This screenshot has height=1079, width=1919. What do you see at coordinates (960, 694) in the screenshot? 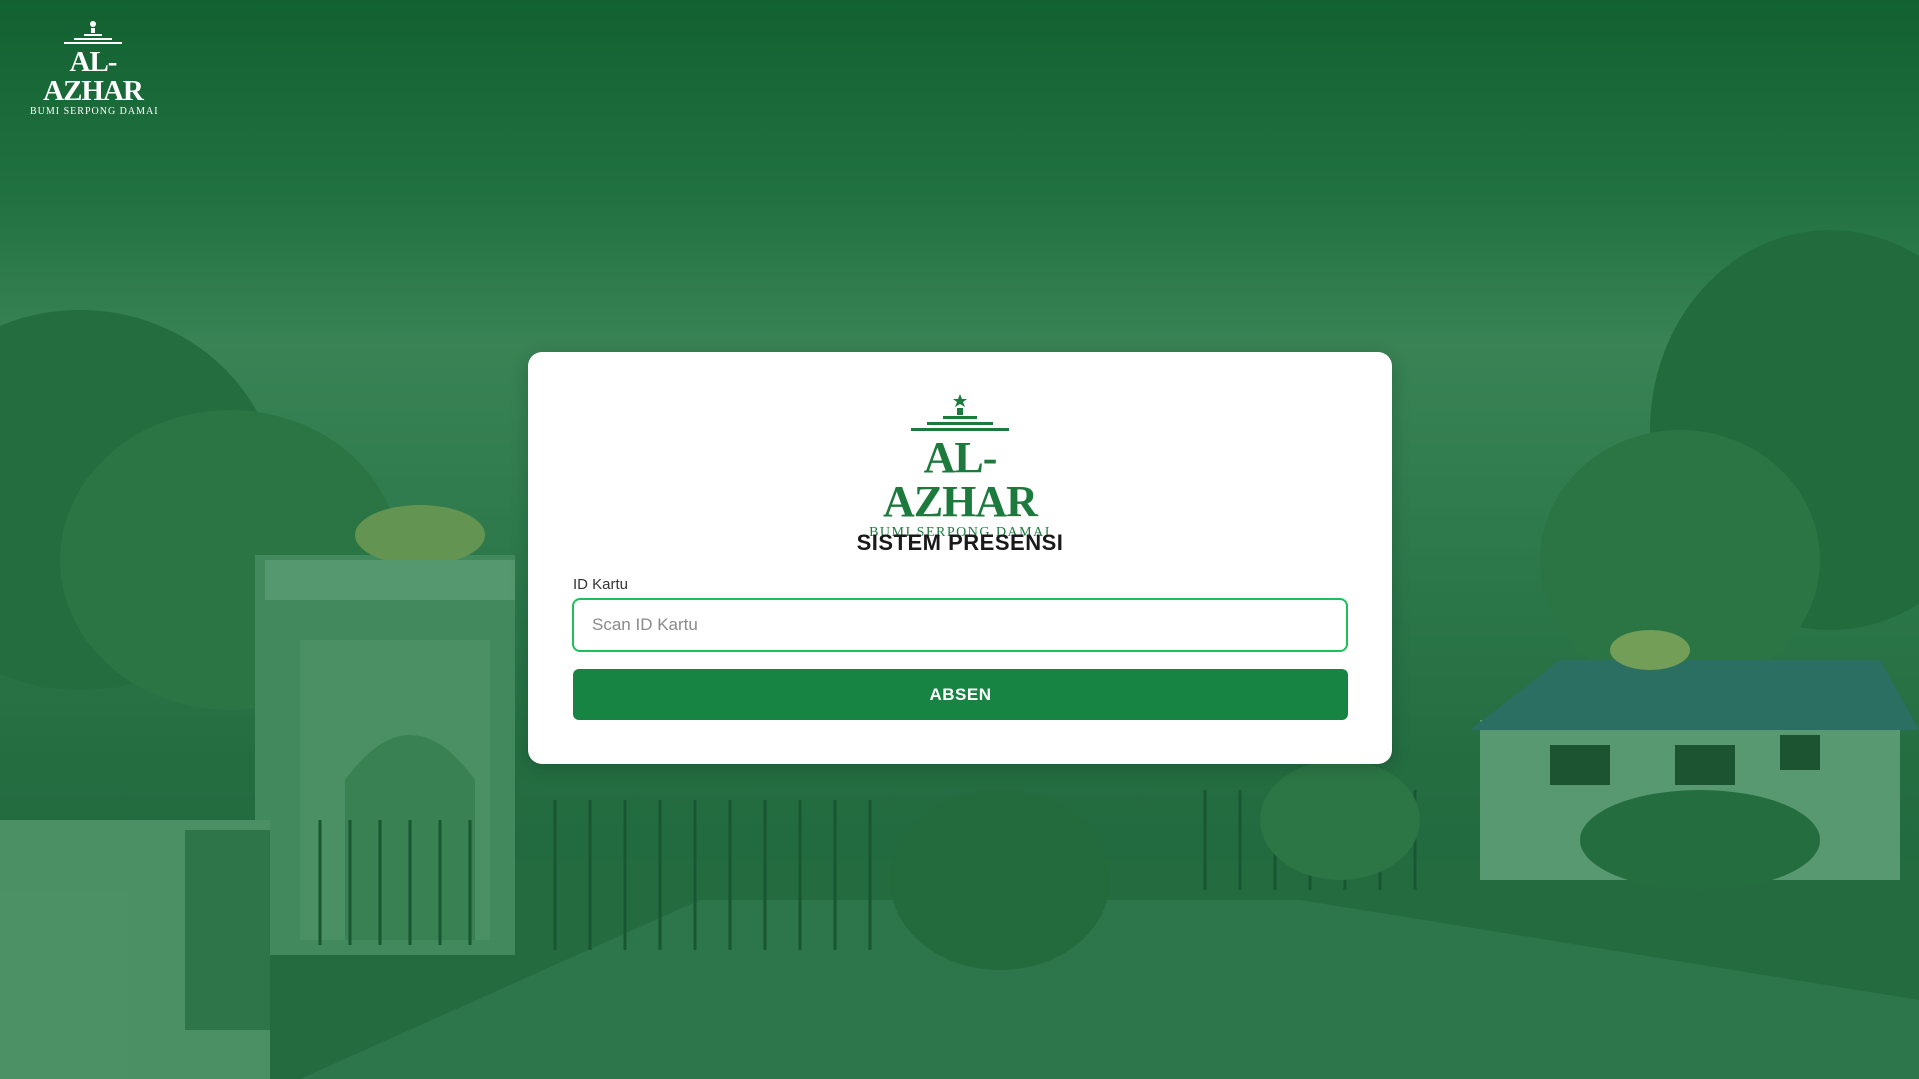
I see `absen-button: ABSEN` at bounding box center [960, 694].